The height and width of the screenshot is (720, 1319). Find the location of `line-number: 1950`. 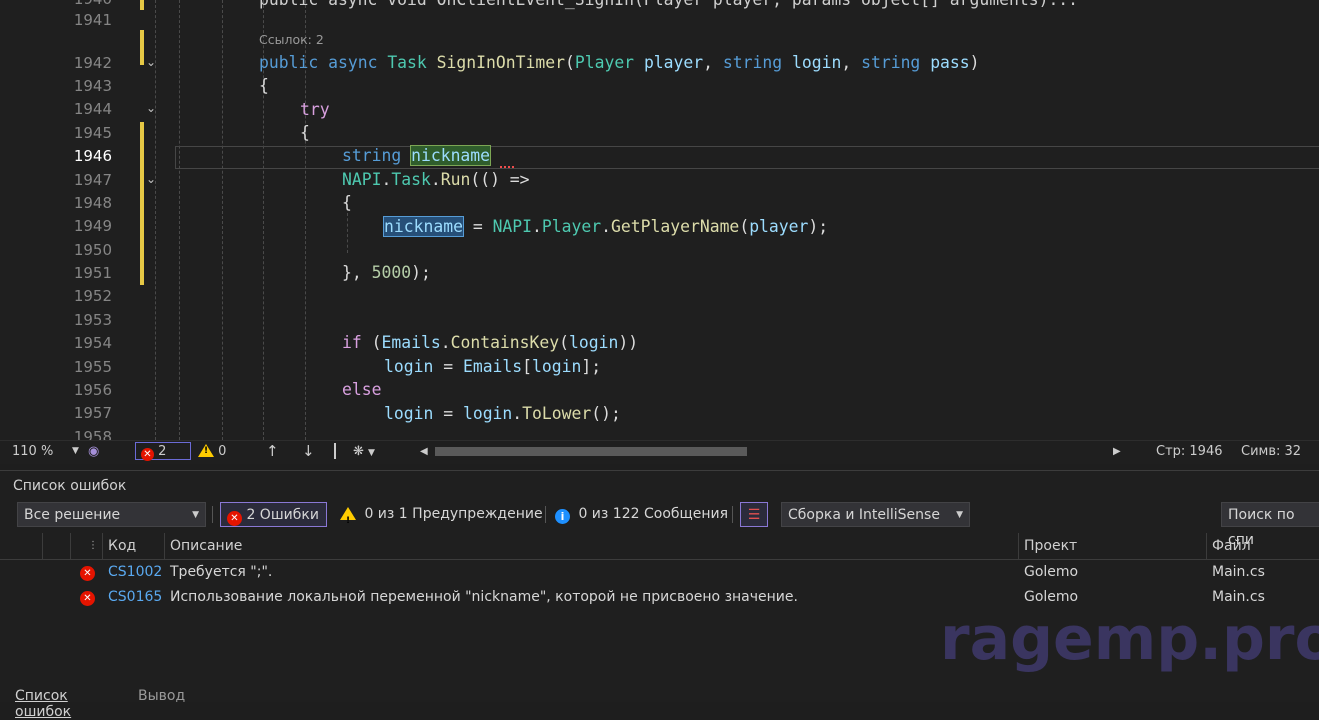

line-number: 1950 is located at coordinates (92, 250).